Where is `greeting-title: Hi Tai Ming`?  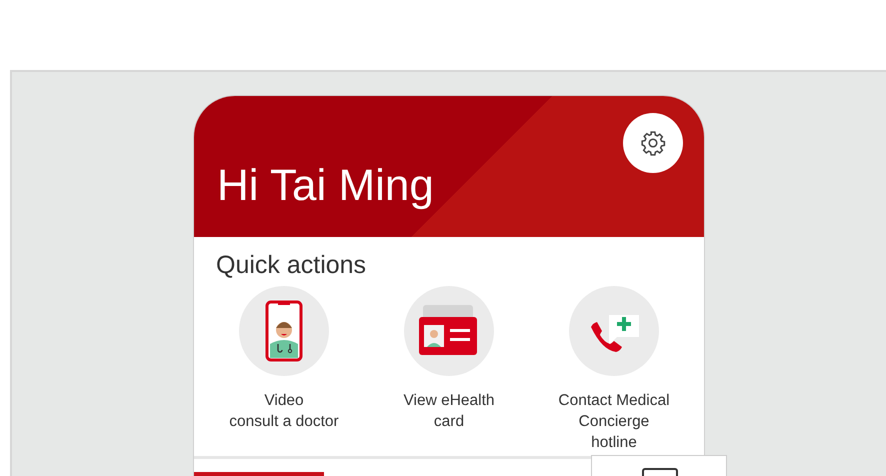 greeting-title: Hi Tai Ming is located at coordinates (325, 186).